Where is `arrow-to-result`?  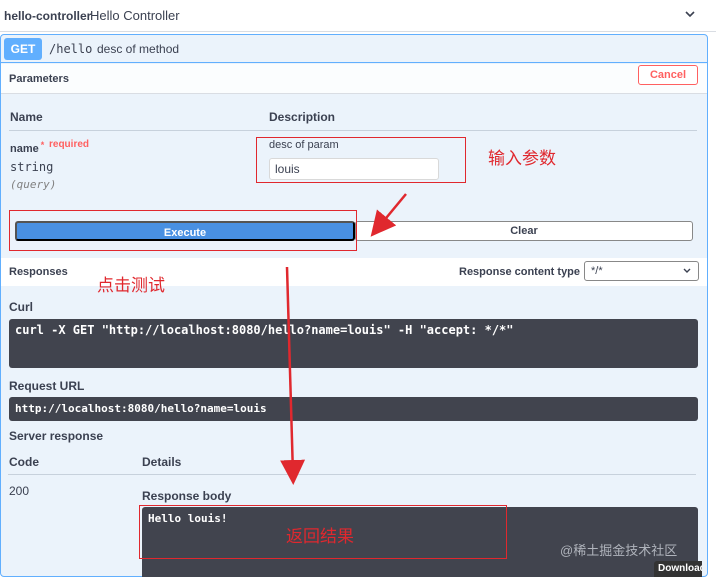 arrow-to-result is located at coordinates (293, 375).